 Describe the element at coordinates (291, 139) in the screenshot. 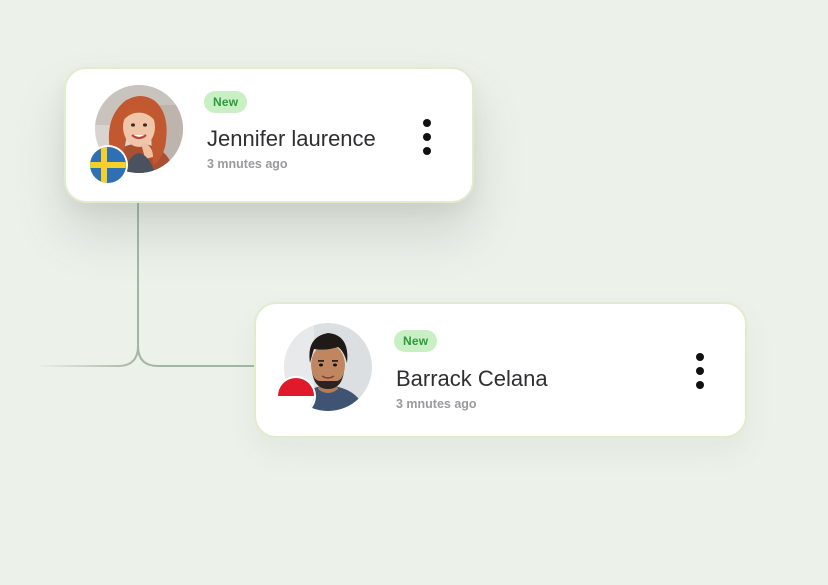

I see `contact-name: Jennifer laurence` at that location.